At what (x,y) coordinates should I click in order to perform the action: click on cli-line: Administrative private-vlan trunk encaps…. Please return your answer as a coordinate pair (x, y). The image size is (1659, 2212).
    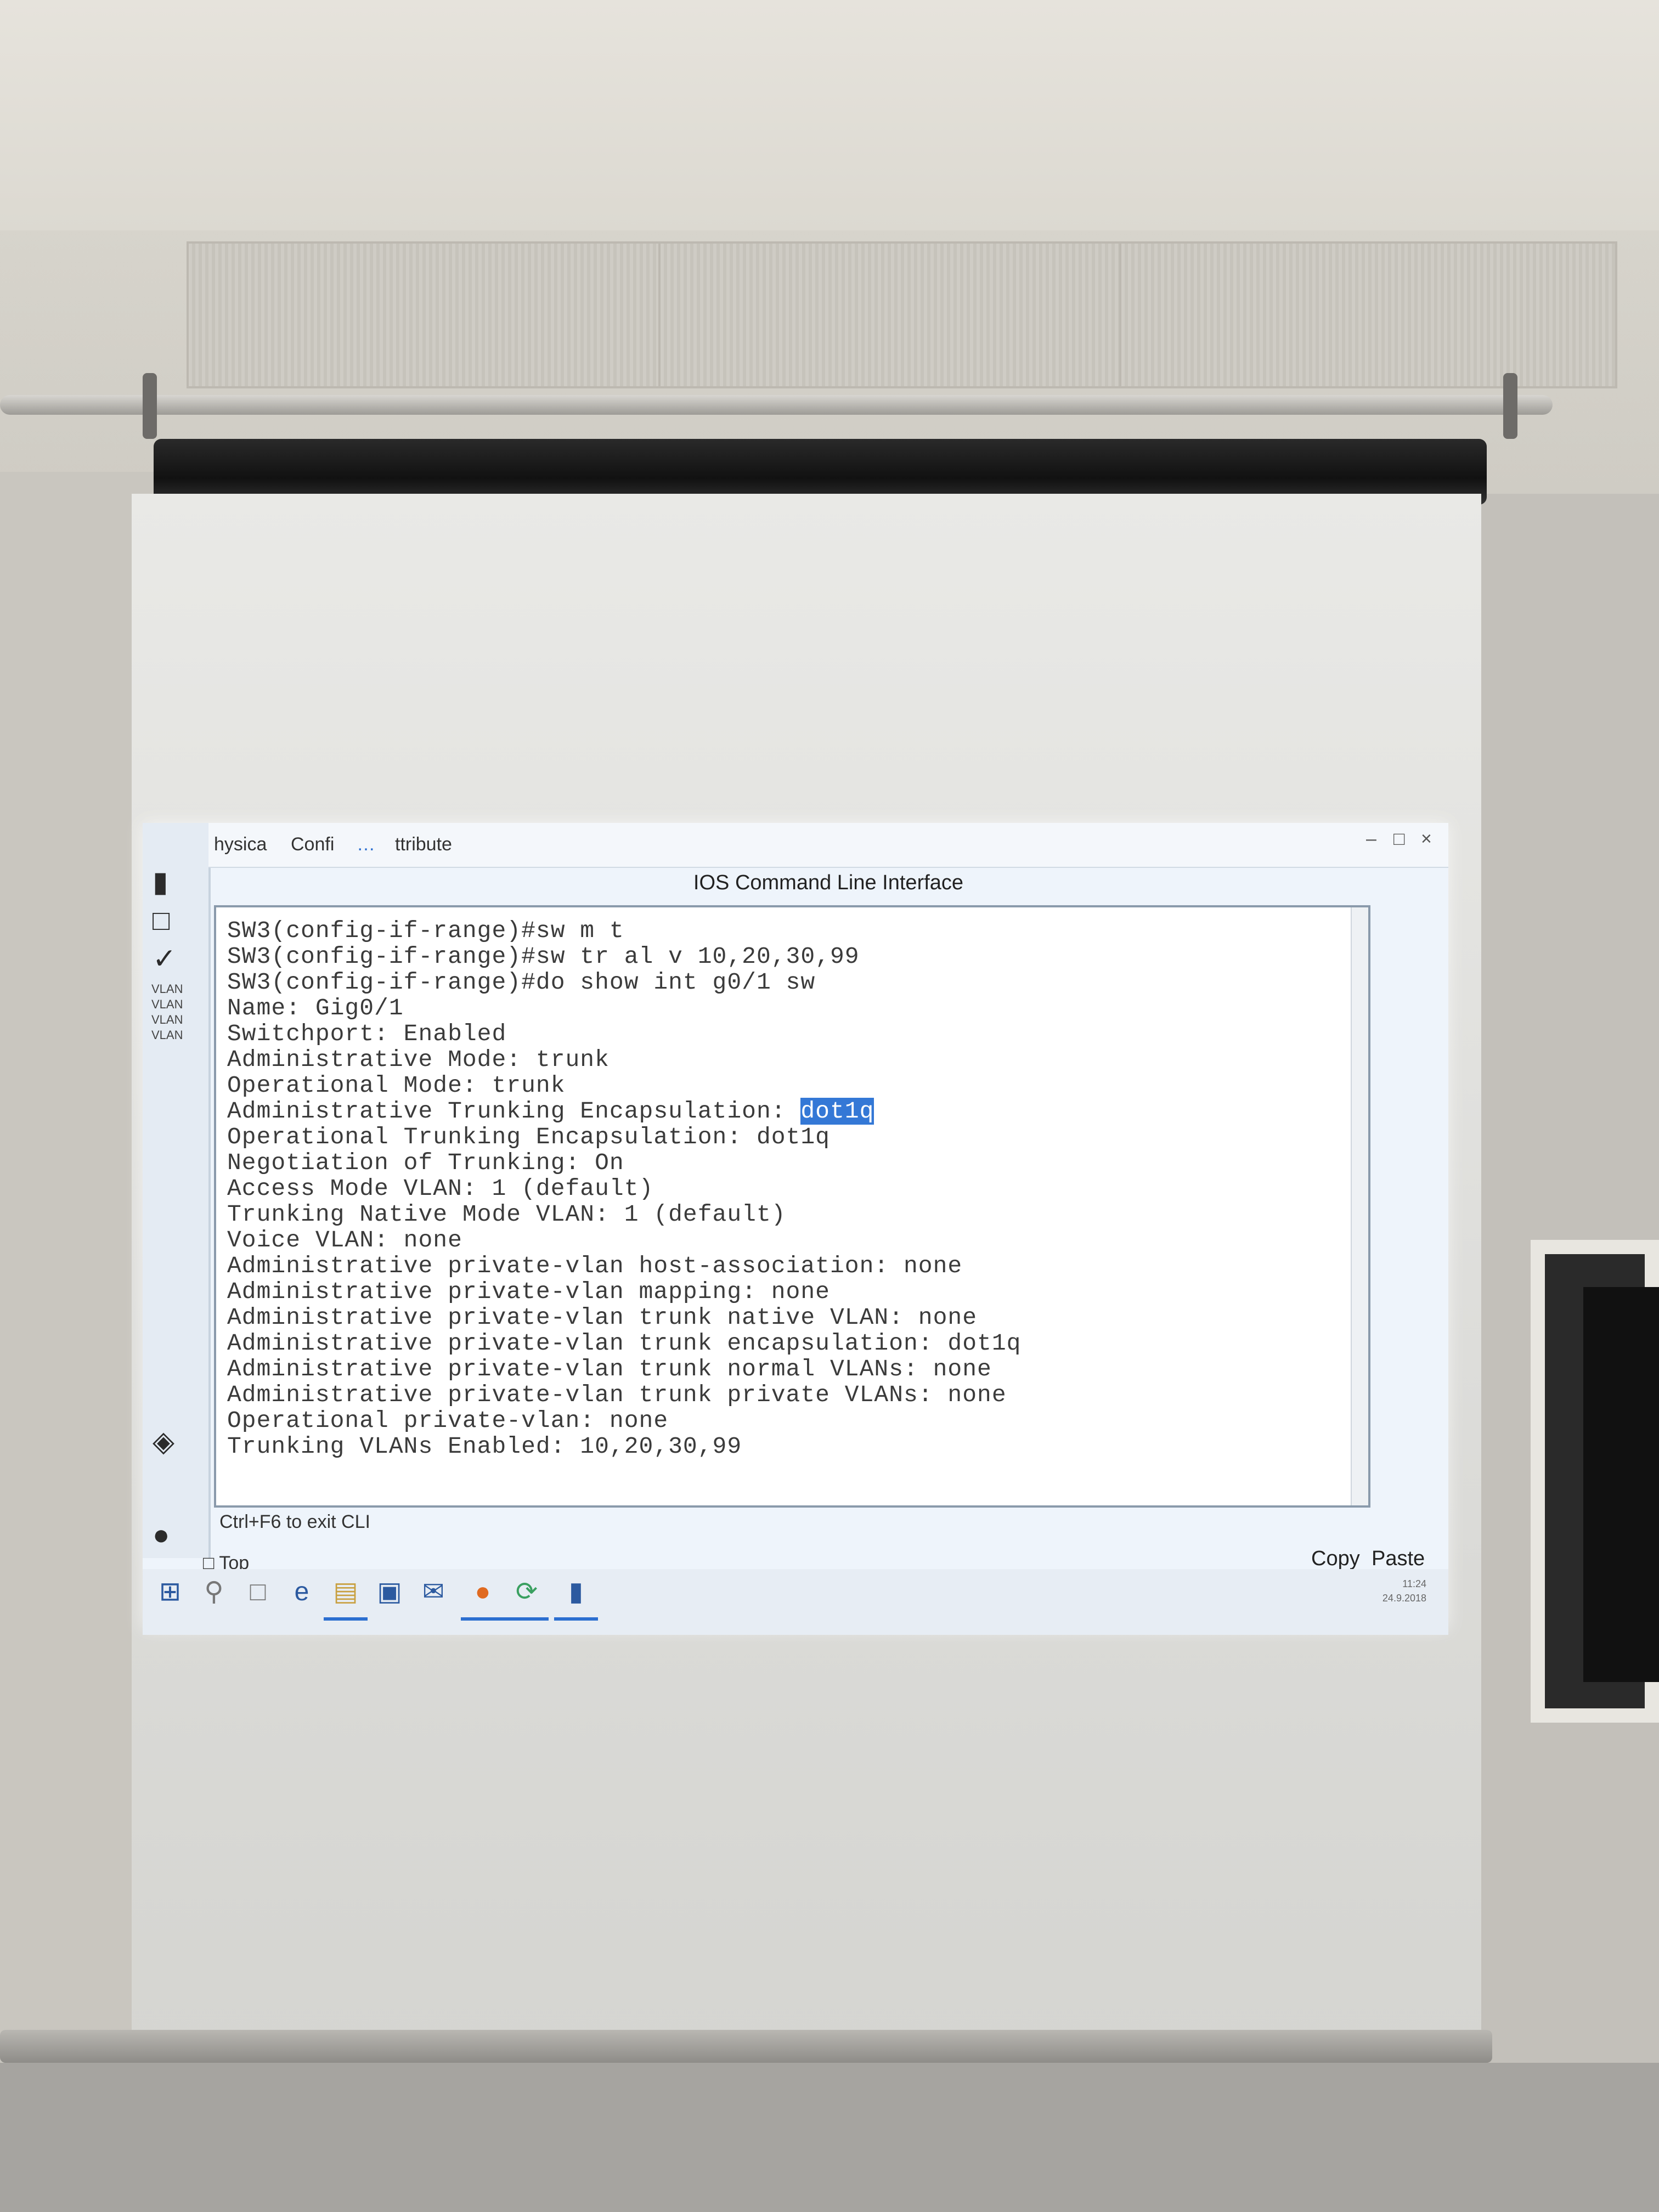
    Looking at the image, I should click on (624, 1343).